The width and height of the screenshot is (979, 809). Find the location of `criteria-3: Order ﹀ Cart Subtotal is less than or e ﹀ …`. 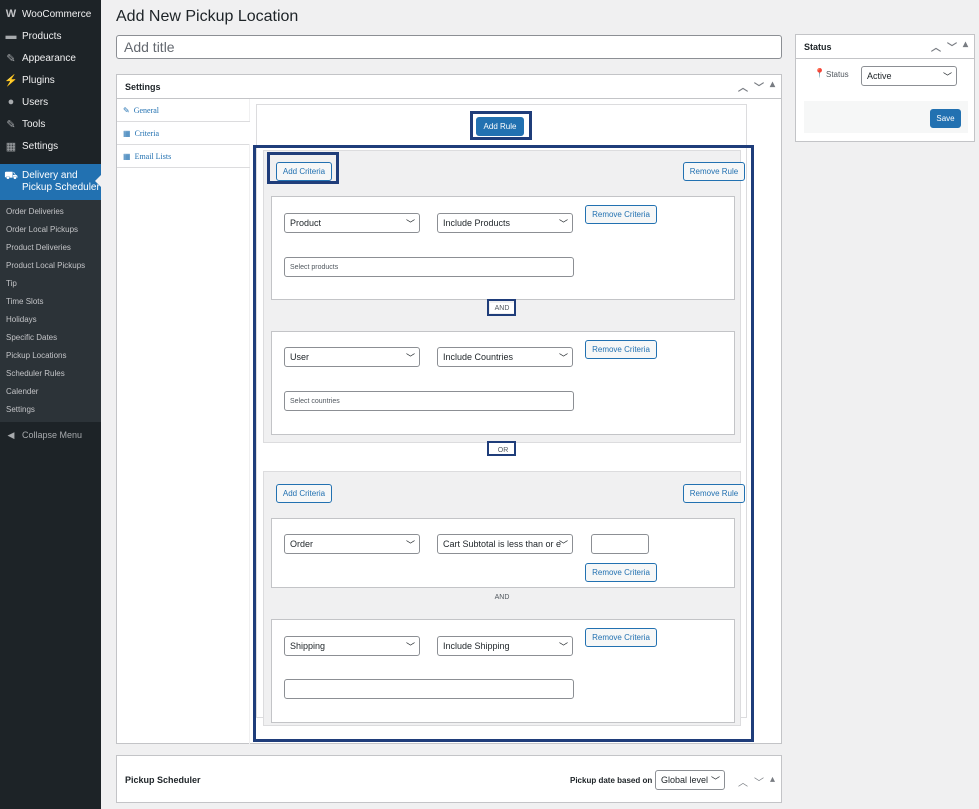

criteria-3: Order ﹀ Cart Subtotal is less than or e ﹀ … is located at coordinates (503, 553).